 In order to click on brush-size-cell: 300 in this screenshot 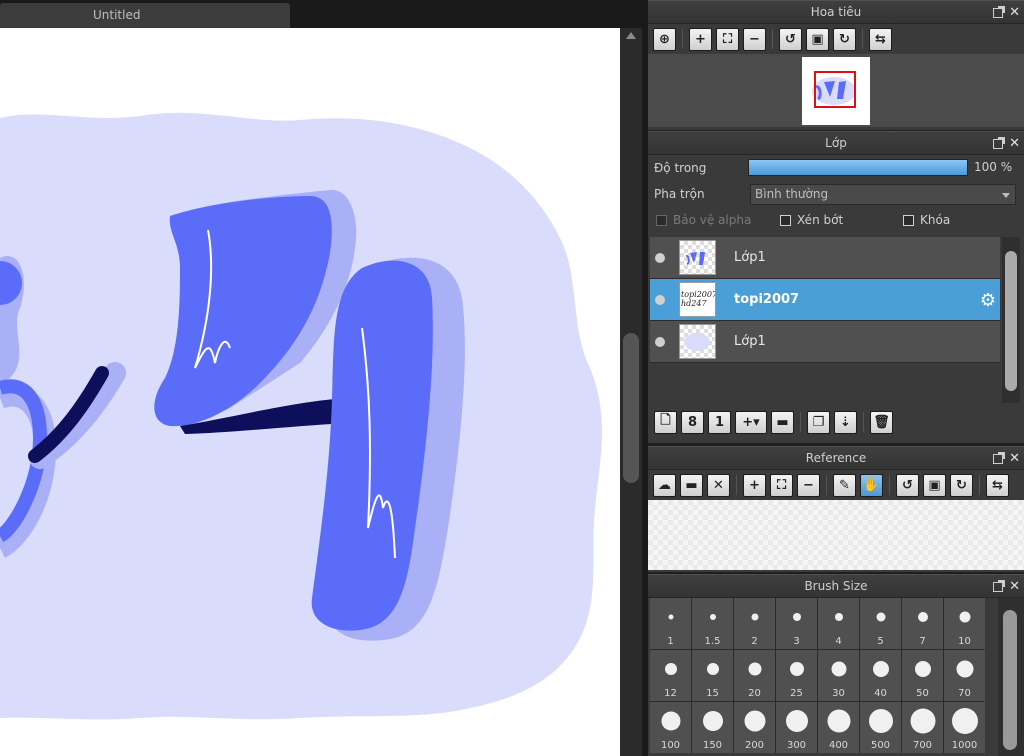, I will do `click(796, 727)`.